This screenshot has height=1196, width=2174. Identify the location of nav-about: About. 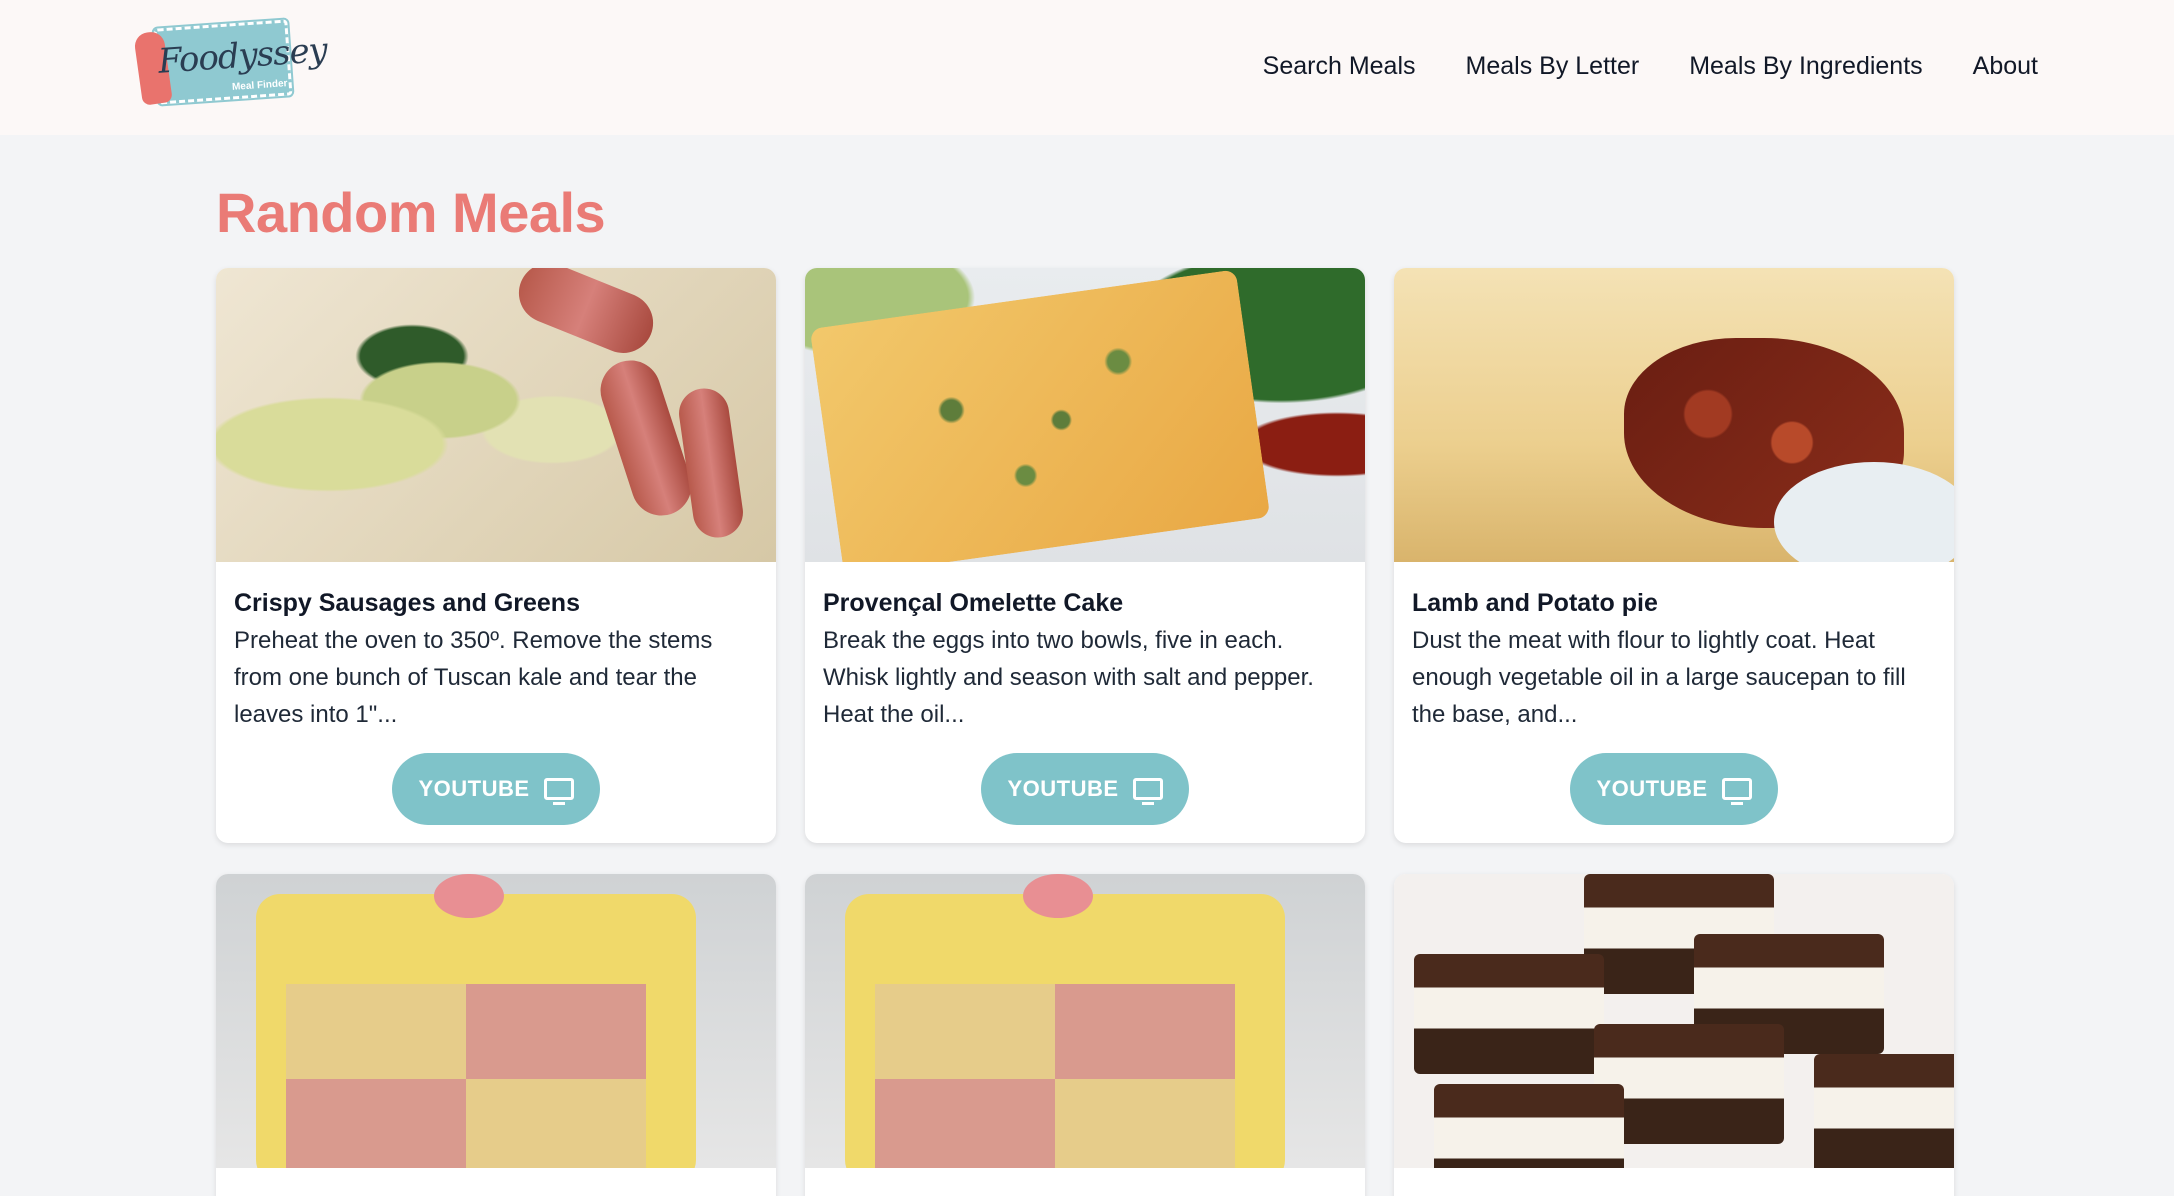
(1993, 66).